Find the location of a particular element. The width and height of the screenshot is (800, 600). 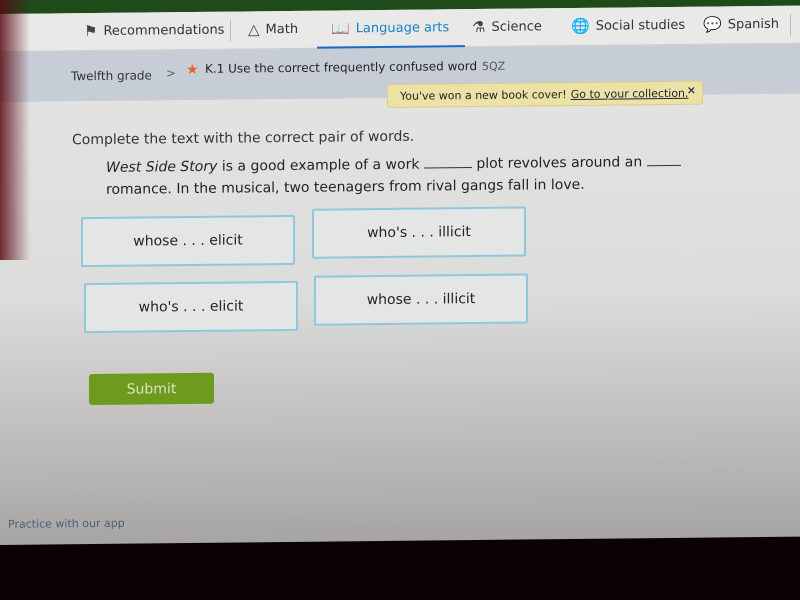

nav-item-social-studies: 🌐 Social studies is located at coordinates (628, 25).